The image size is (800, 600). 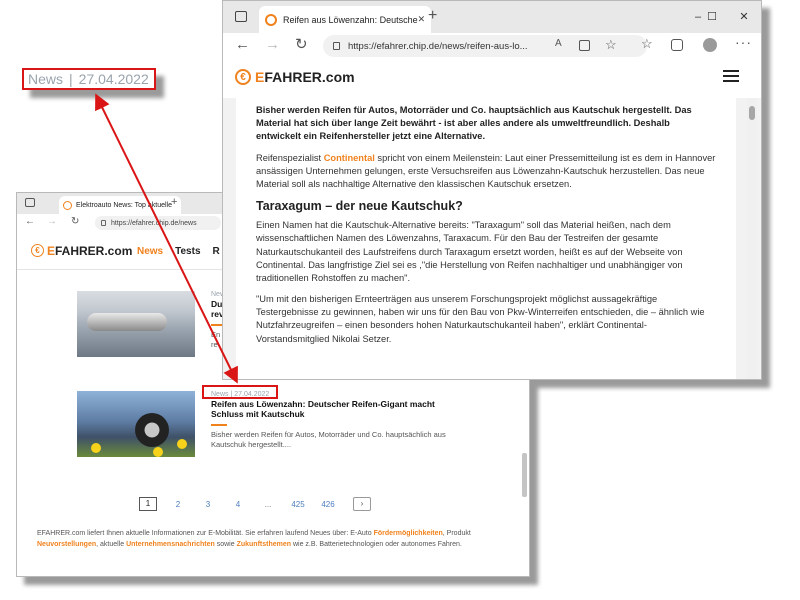 What do you see at coordinates (111, 544) in the screenshot?
I see `footer-text: , aktuelle` at bounding box center [111, 544].